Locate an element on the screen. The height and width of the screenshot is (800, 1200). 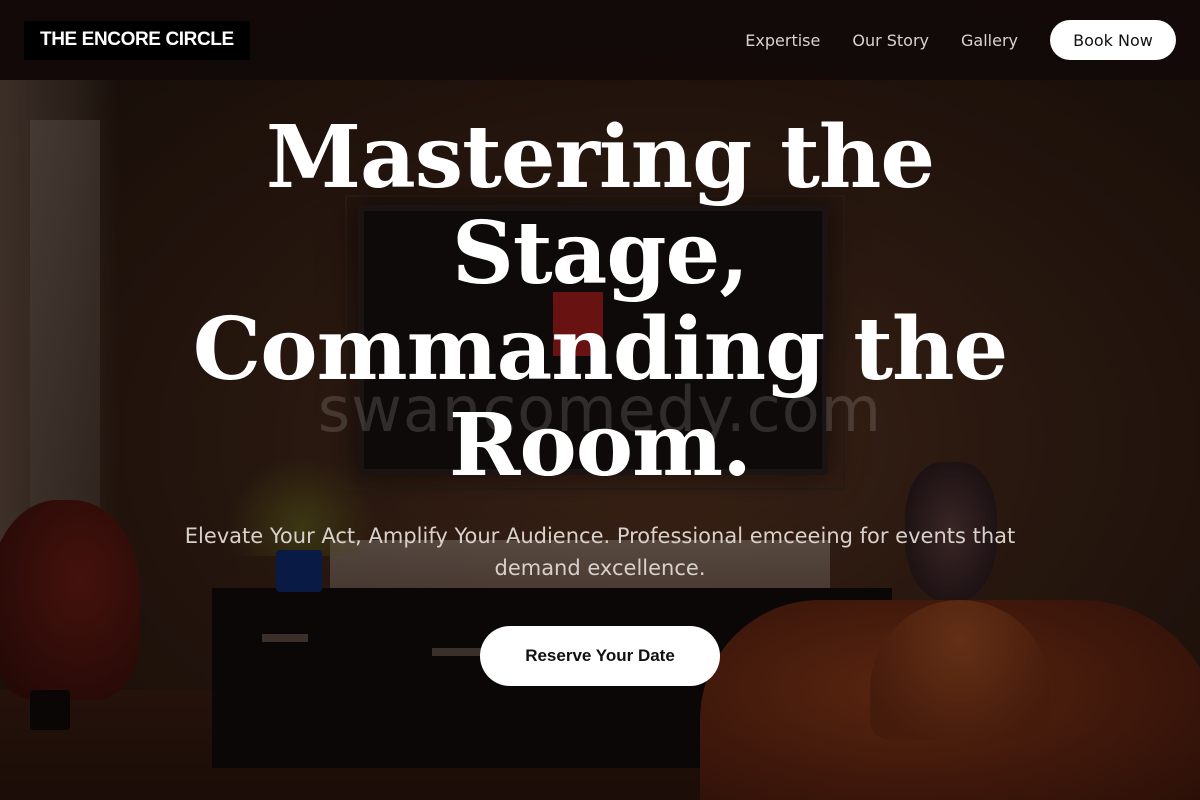
nav-link-gallery: Gallery is located at coordinates (989, 40).